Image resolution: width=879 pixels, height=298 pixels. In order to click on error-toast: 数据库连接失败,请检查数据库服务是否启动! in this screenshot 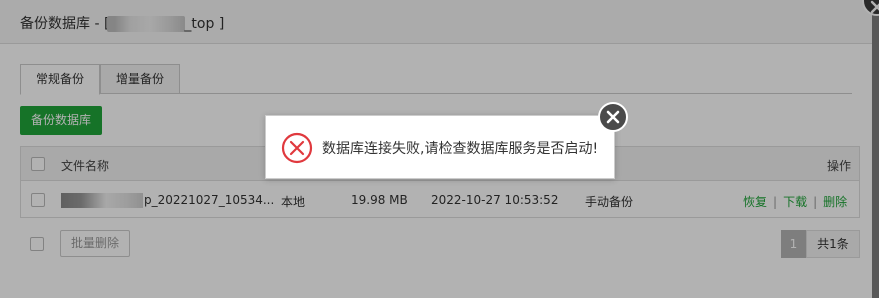, I will do `click(440, 147)`.